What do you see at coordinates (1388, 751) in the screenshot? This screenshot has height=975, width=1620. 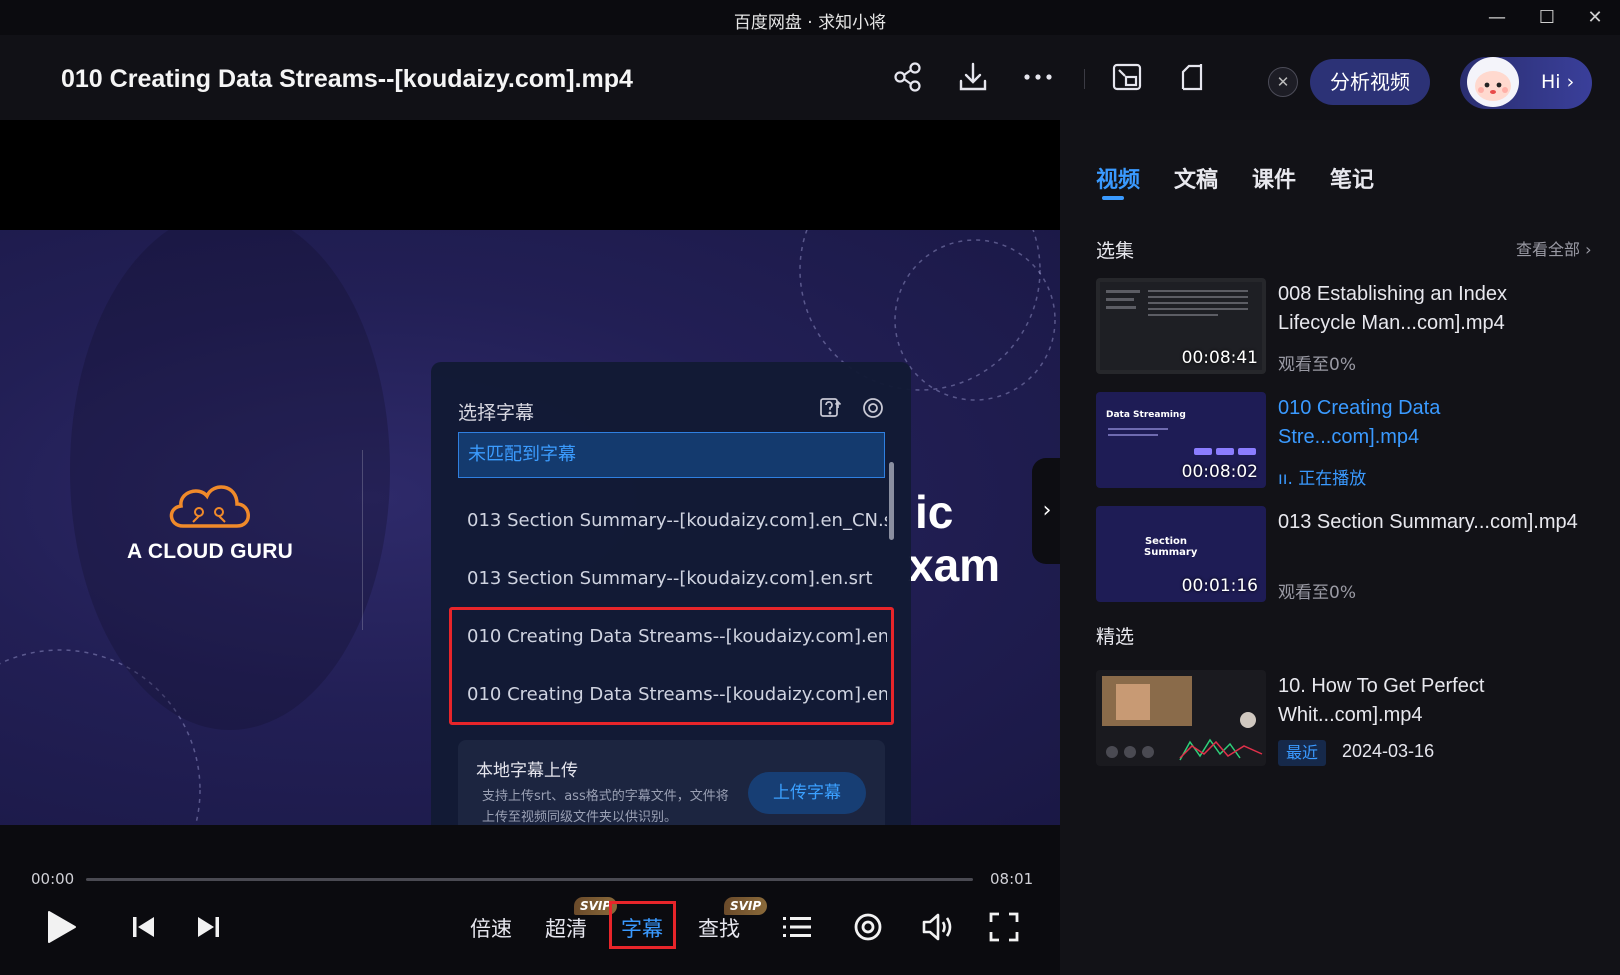 I see `featured-date: 2024-03-16` at bounding box center [1388, 751].